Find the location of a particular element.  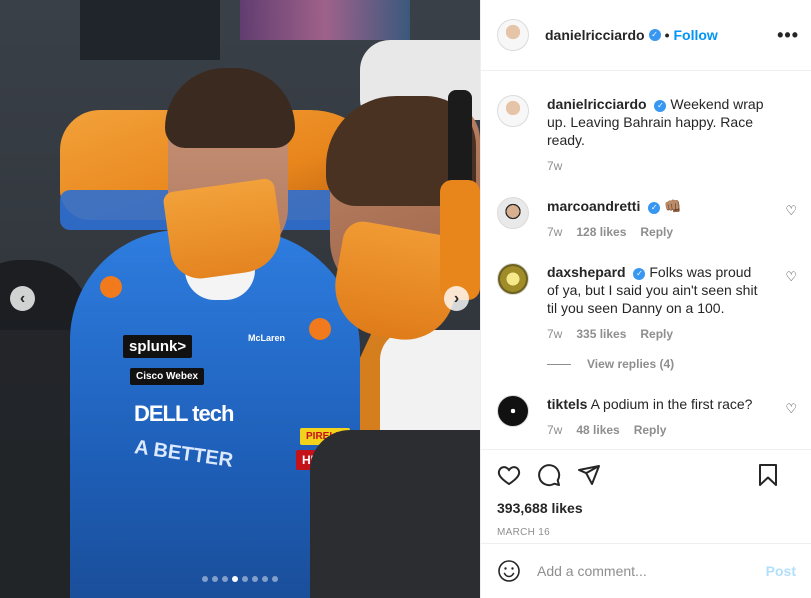

share-icon is located at coordinates (589, 475).